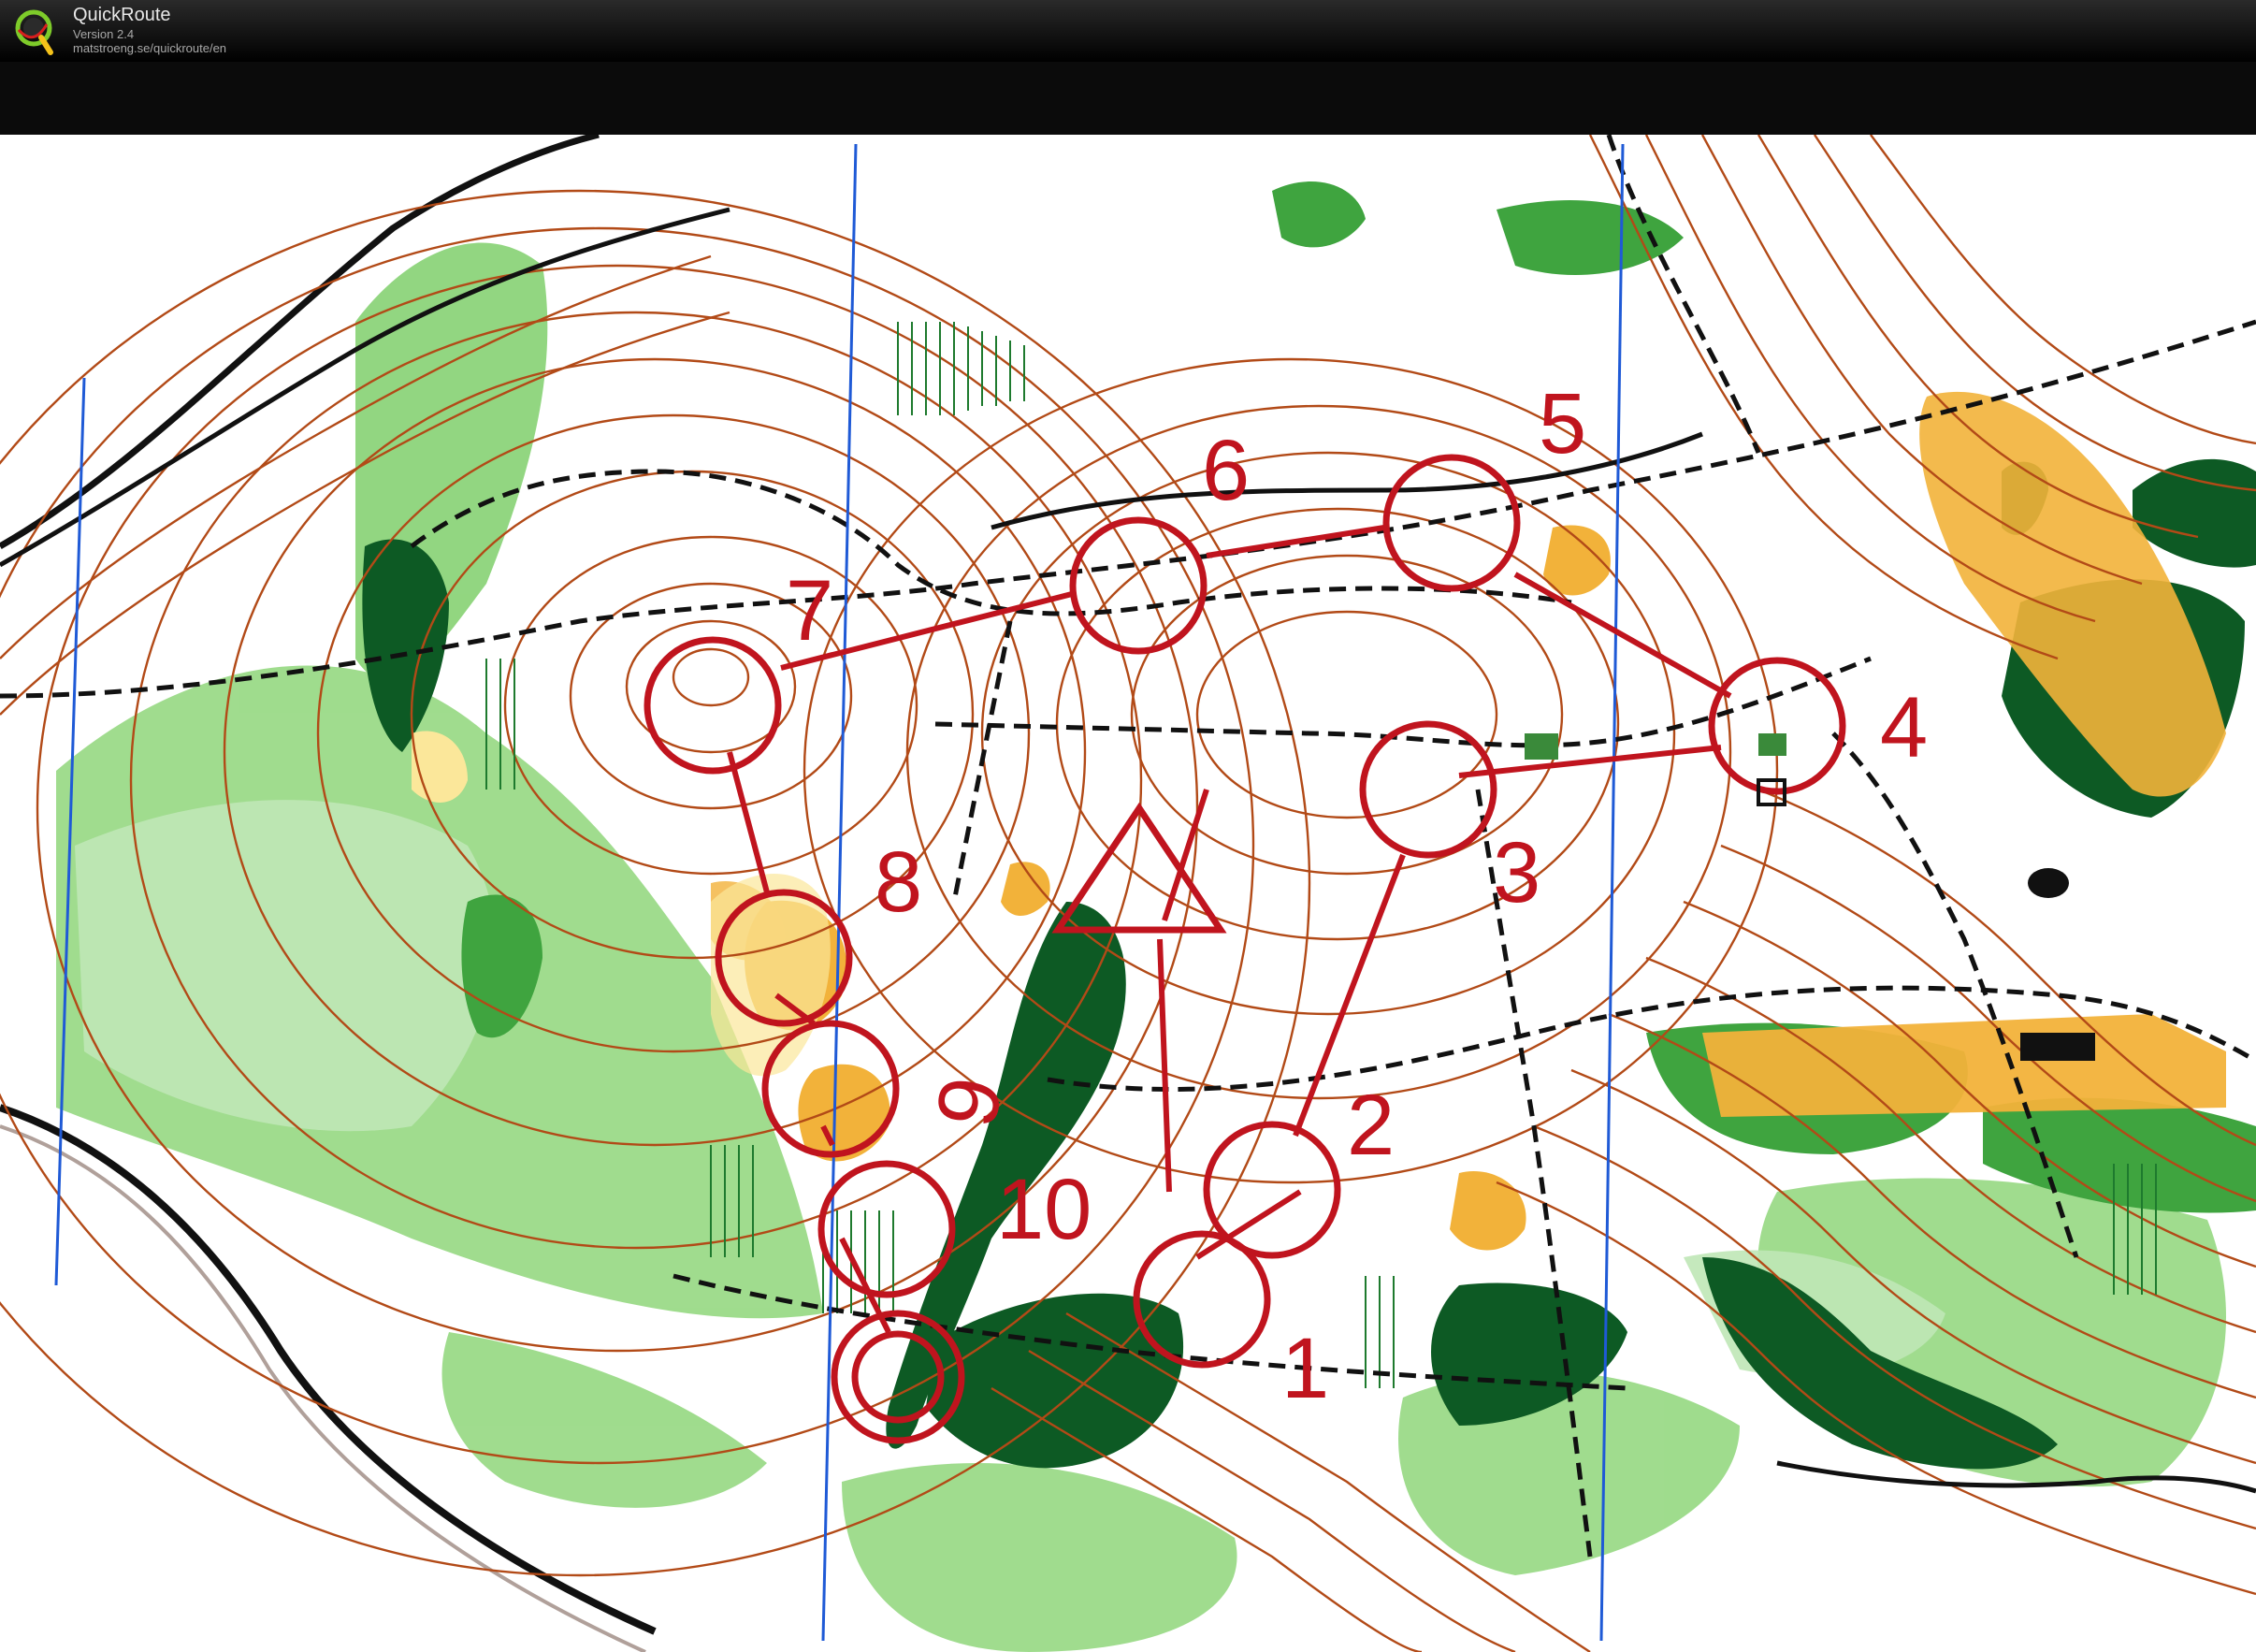 Image resolution: width=2256 pixels, height=1652 pixels. Describe the element at coordinates (1516, 872) in the screenshot. I see `control-number-3: 3` at that location.